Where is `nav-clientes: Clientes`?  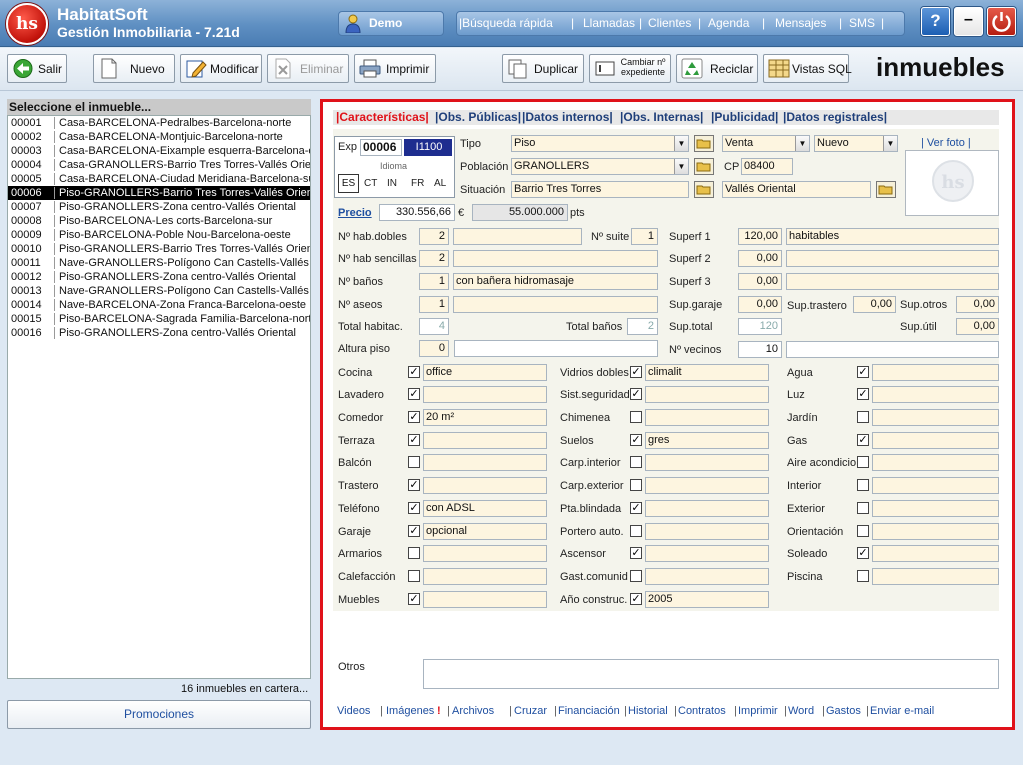
nav-clientes: Clientes is located at coordinates (669, 23).